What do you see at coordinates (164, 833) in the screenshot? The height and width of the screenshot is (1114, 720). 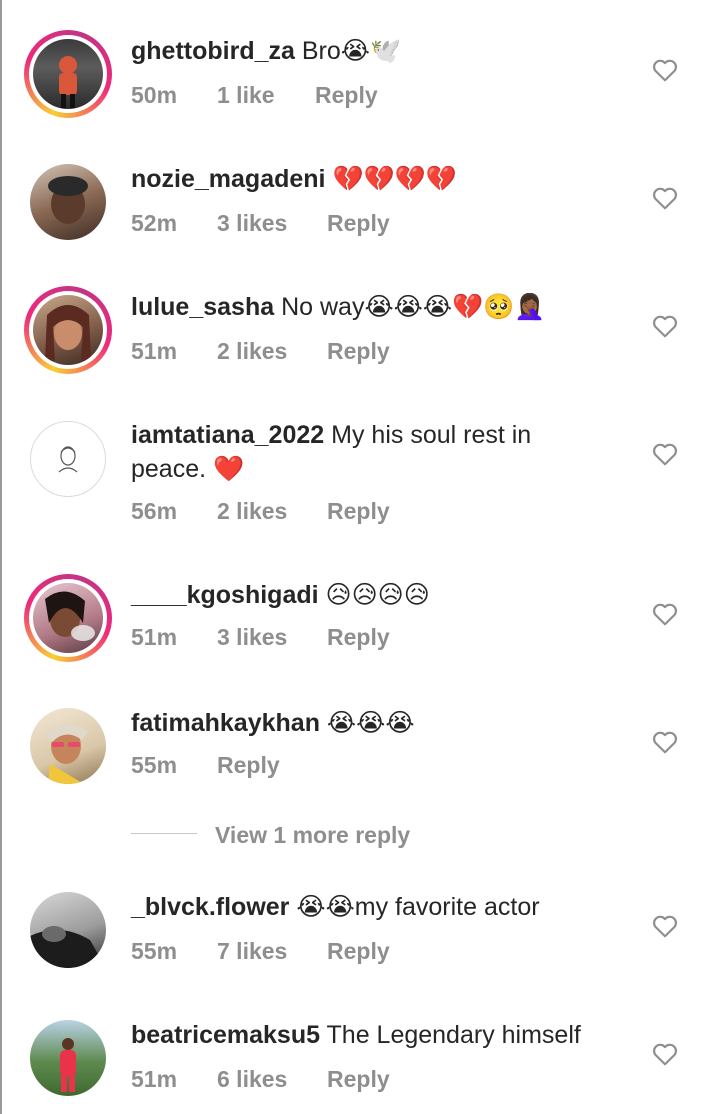 I see `divider` at bounding box center [164, 833].